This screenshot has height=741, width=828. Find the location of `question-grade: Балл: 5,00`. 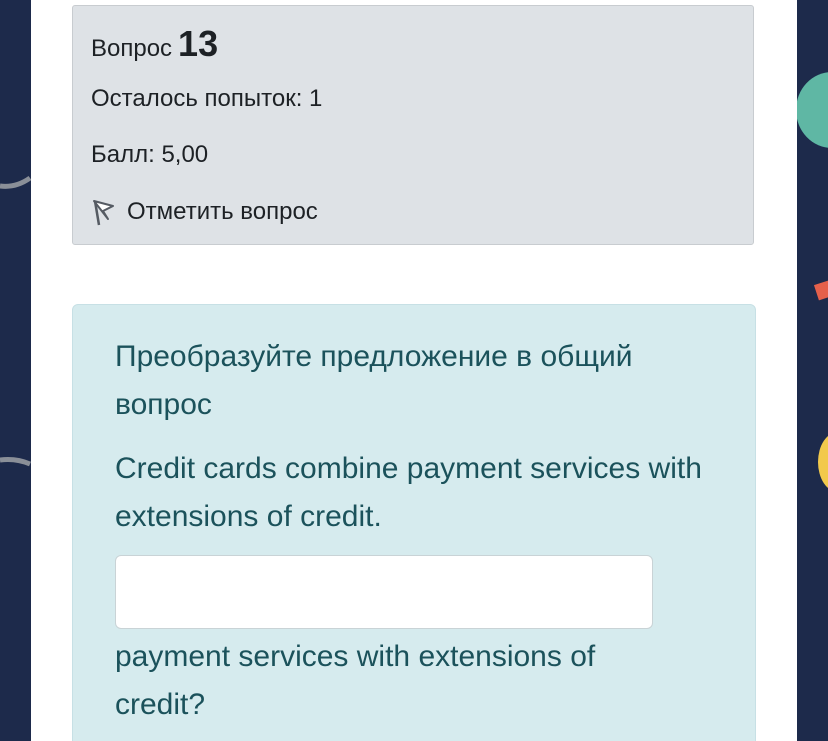

question-grade: Балл: 5,00 is located at coordinates (150, 154).